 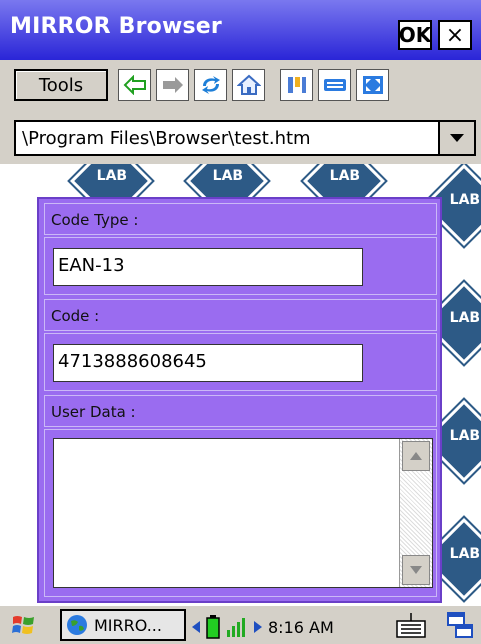 I want to click on forward-icon, so click(x=172, y=85).